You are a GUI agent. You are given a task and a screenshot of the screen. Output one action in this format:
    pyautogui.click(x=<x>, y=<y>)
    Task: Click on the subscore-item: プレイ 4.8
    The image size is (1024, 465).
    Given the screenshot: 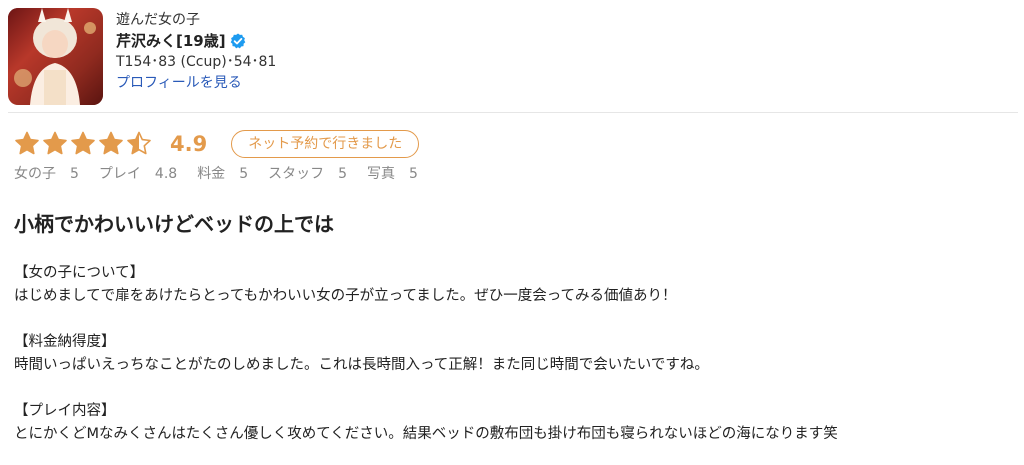 What is the action you would take?
    pyautogui.click(x=138, y=174)
    